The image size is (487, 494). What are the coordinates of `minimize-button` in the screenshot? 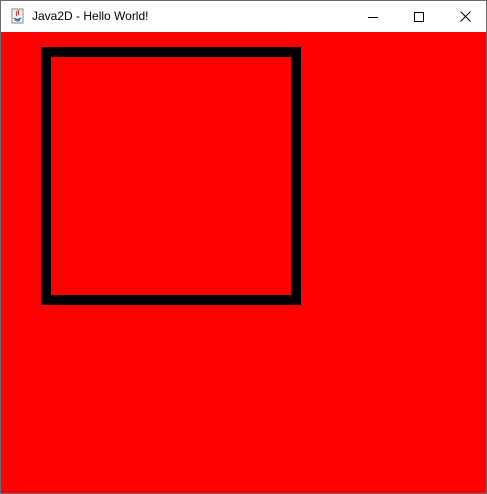 It's located at (373, 16).